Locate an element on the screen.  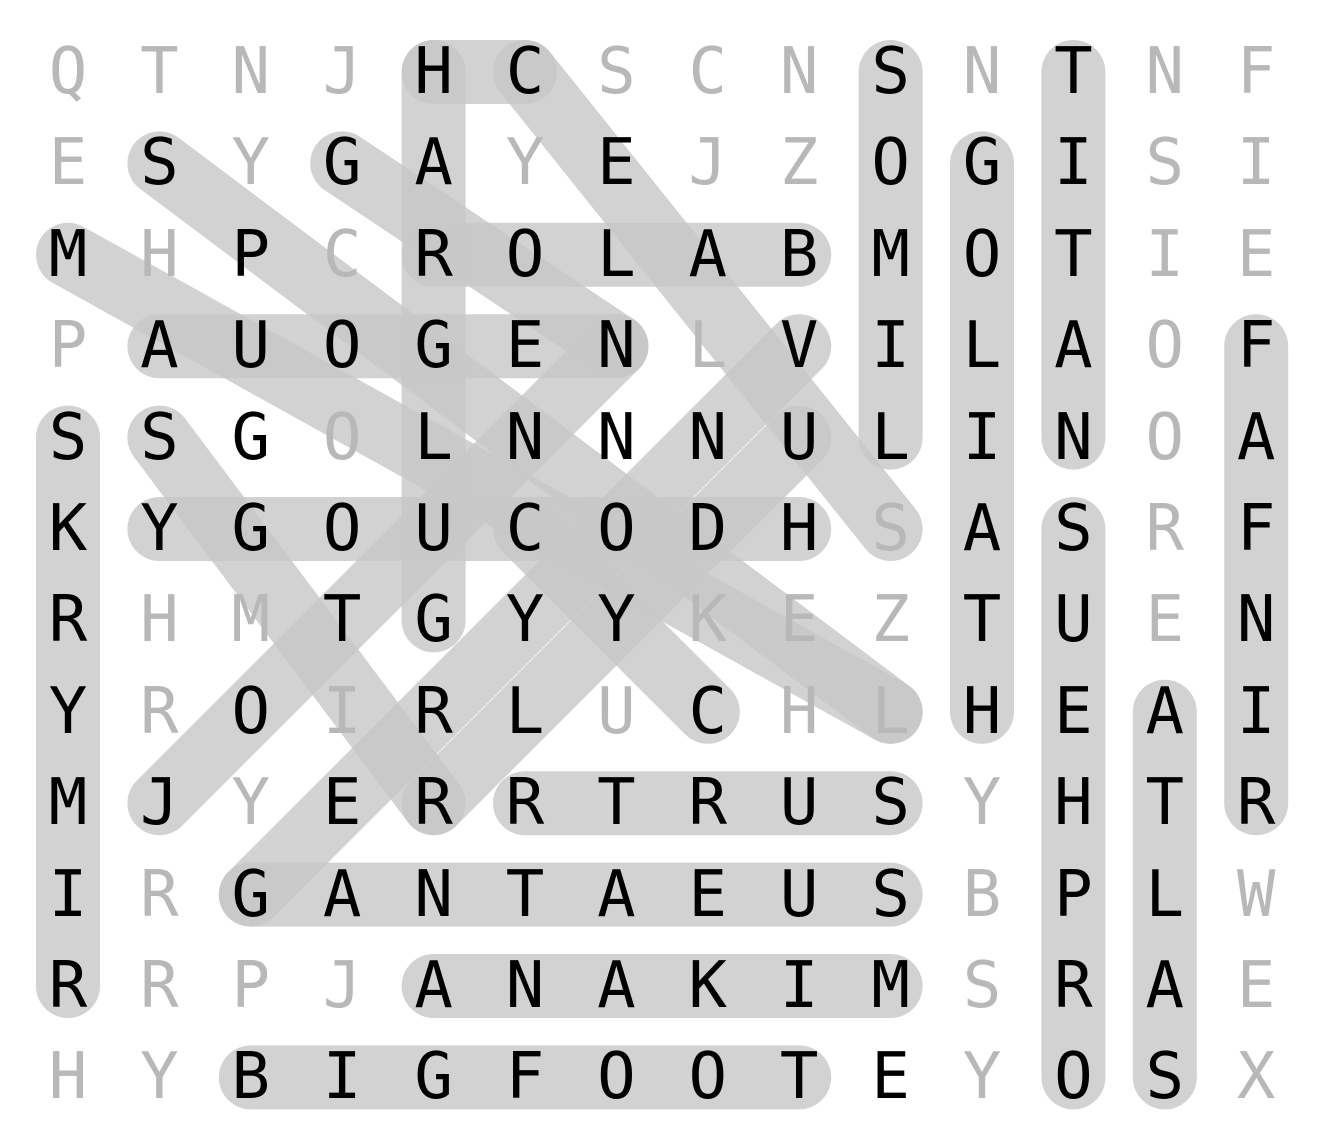
letter-cell: X is located at coordinates (1256, 1077).